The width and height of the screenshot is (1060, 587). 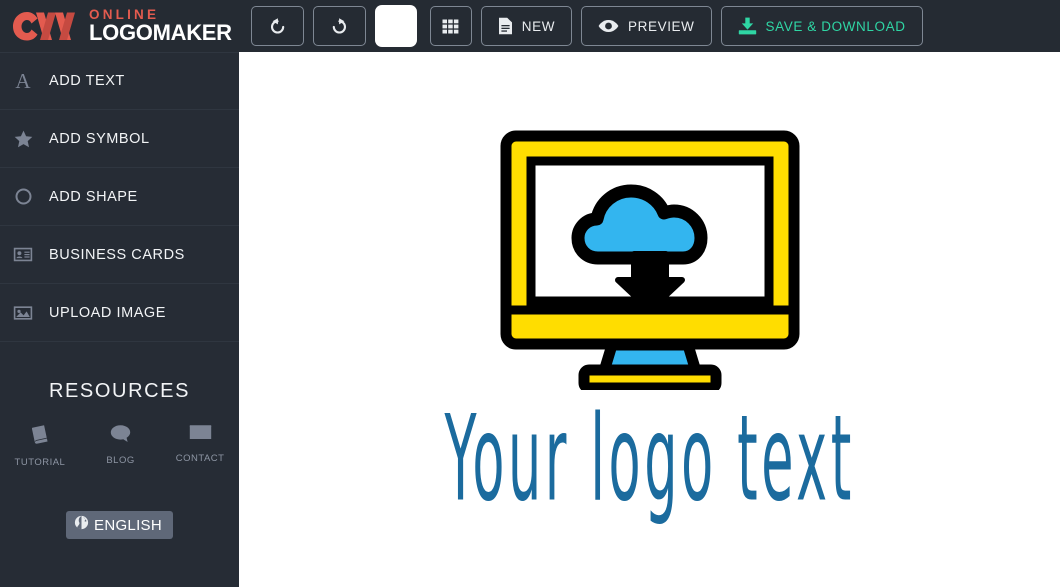 I want to click on resource-link-label: CONTACT, so click(x=200, y=458).